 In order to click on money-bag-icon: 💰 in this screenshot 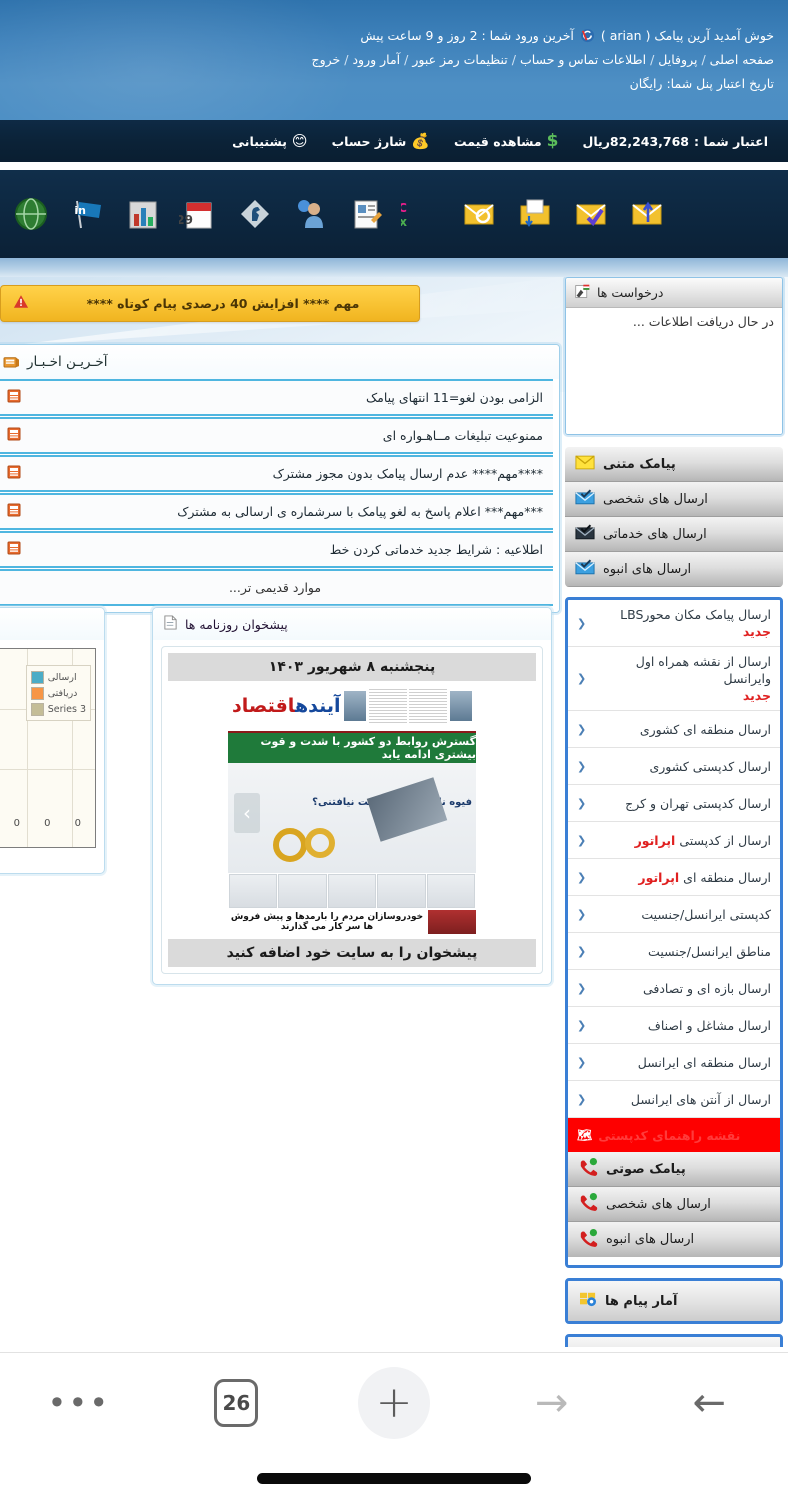, I will do `click(420, 140)`.